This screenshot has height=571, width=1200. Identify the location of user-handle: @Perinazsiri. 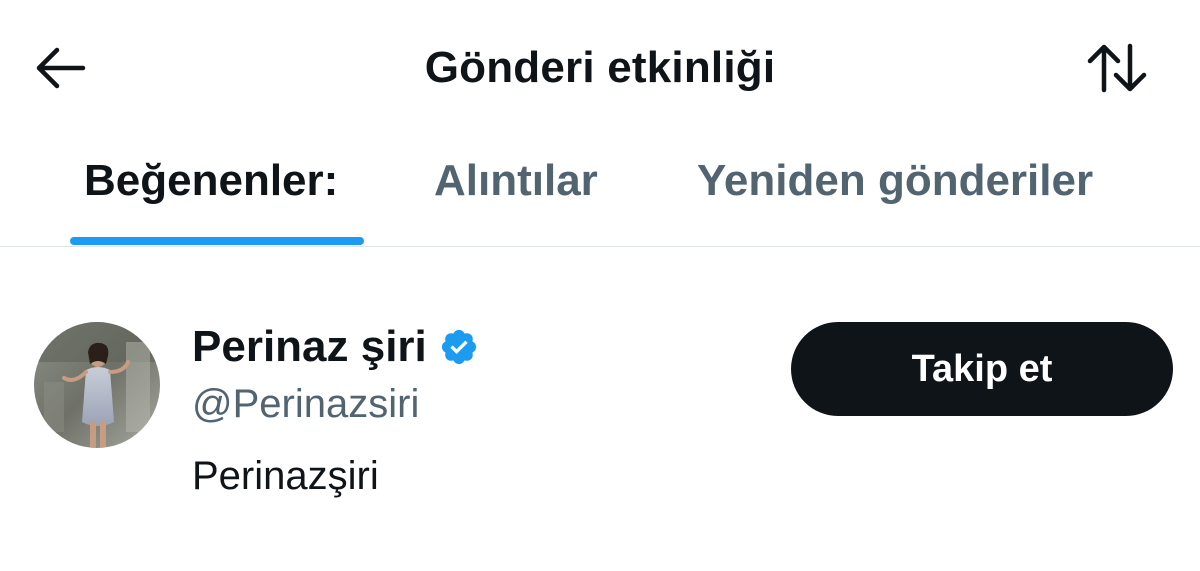
(305, 404).